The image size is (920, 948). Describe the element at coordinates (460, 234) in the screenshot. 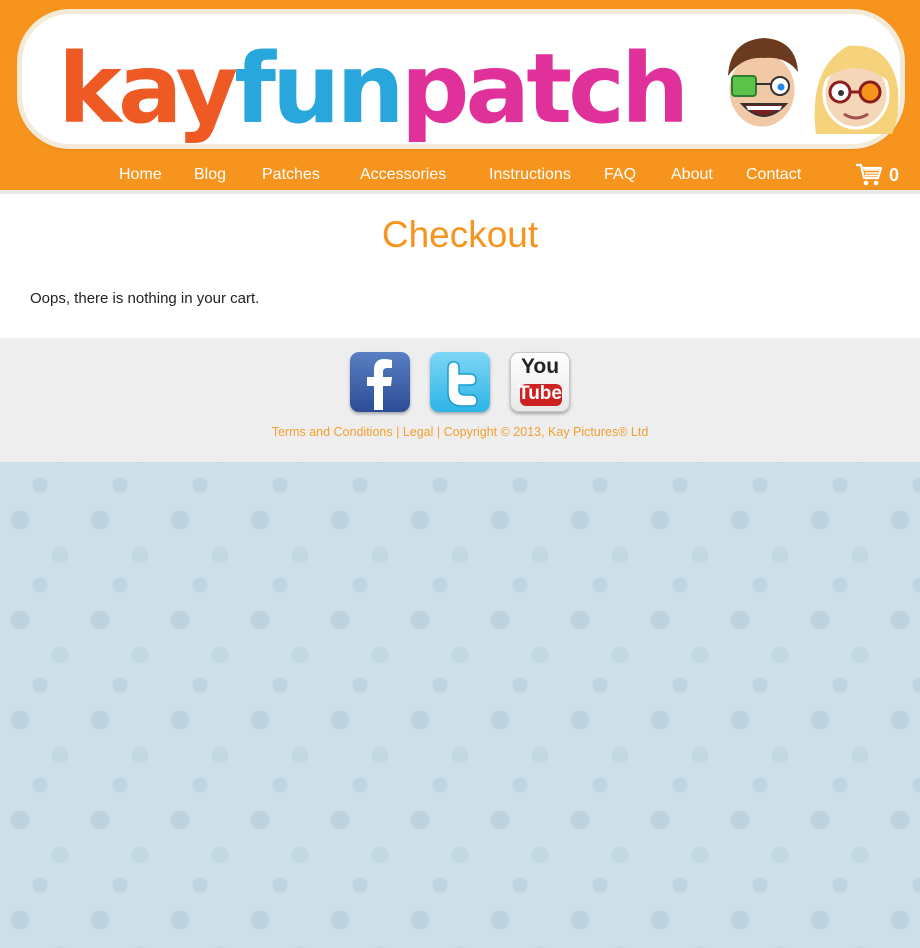

I see `page-title: Checkout` at that location.